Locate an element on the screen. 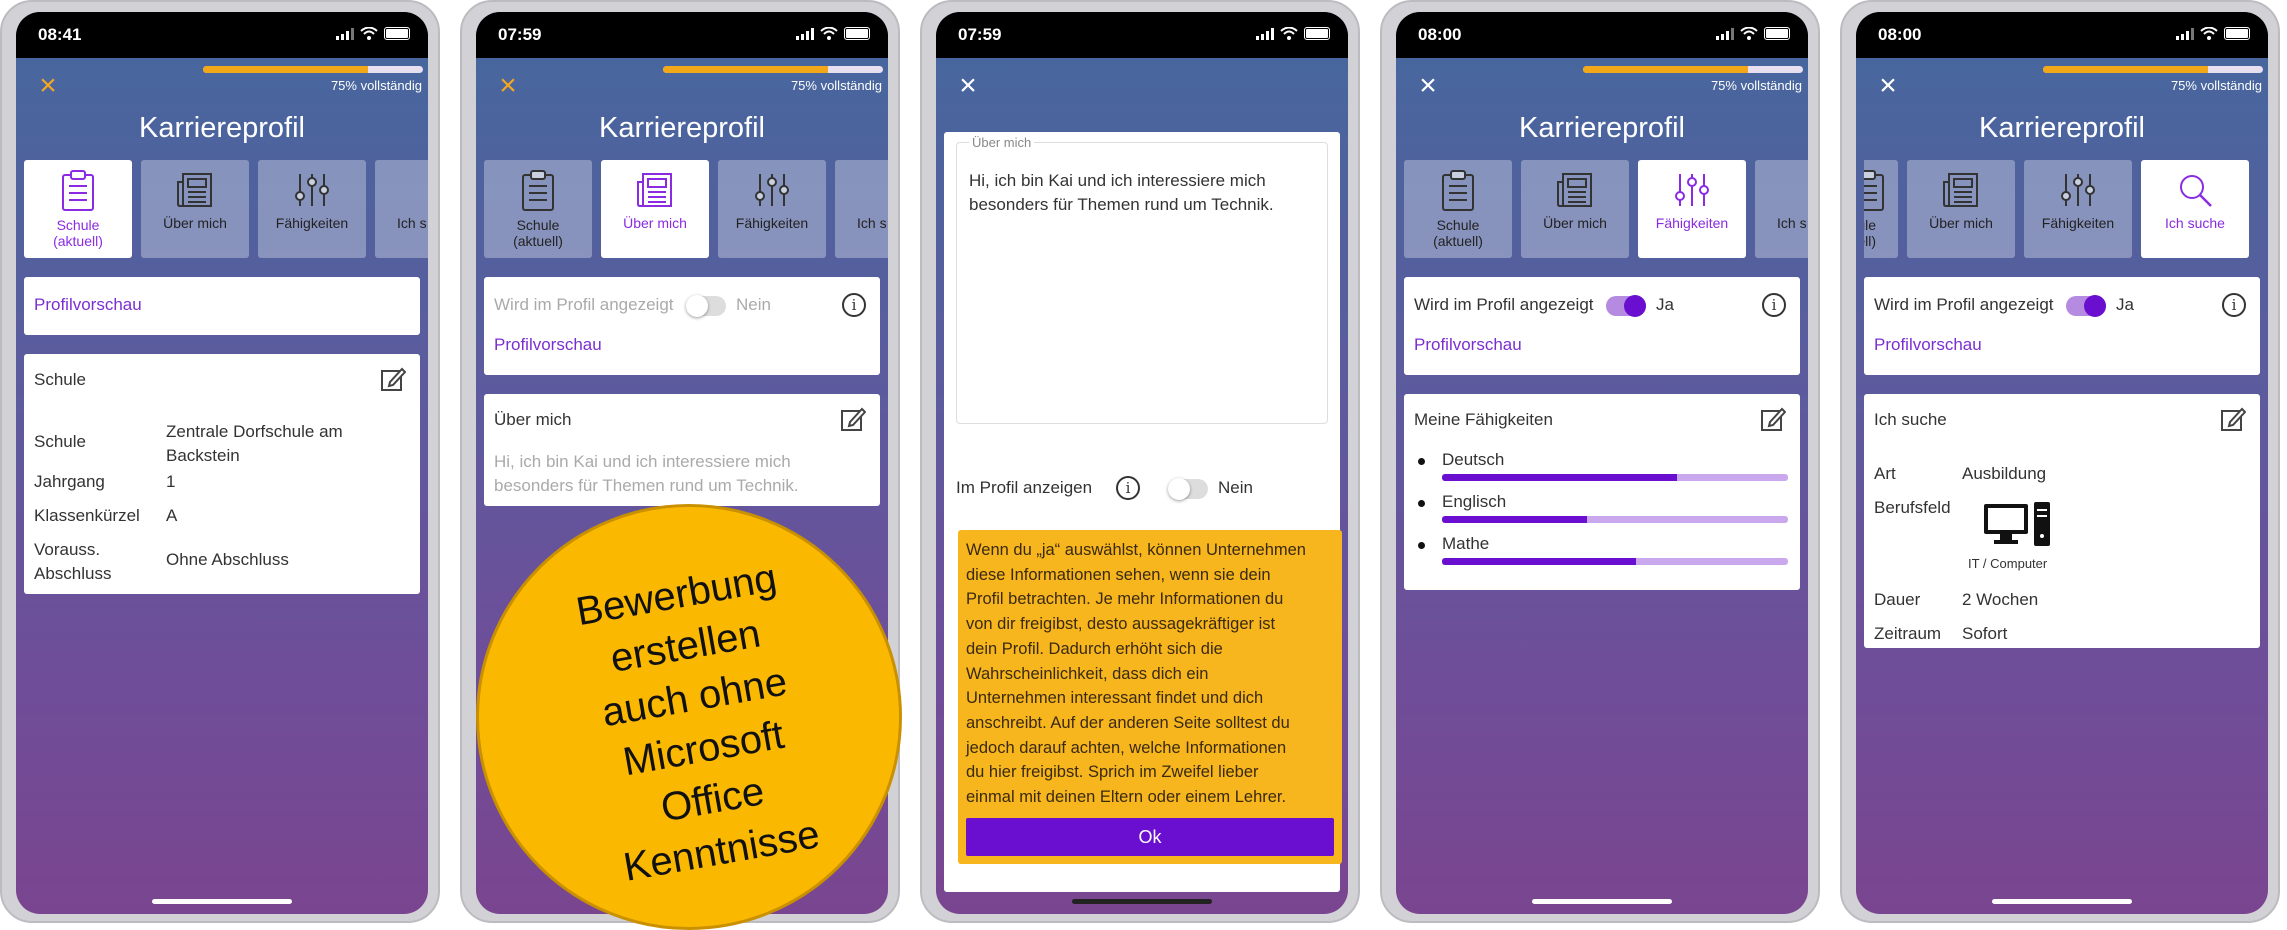 The height and width of the screenshot is (930, 2287). tab-label: uleuell) is located at coordinates (1870, 233).